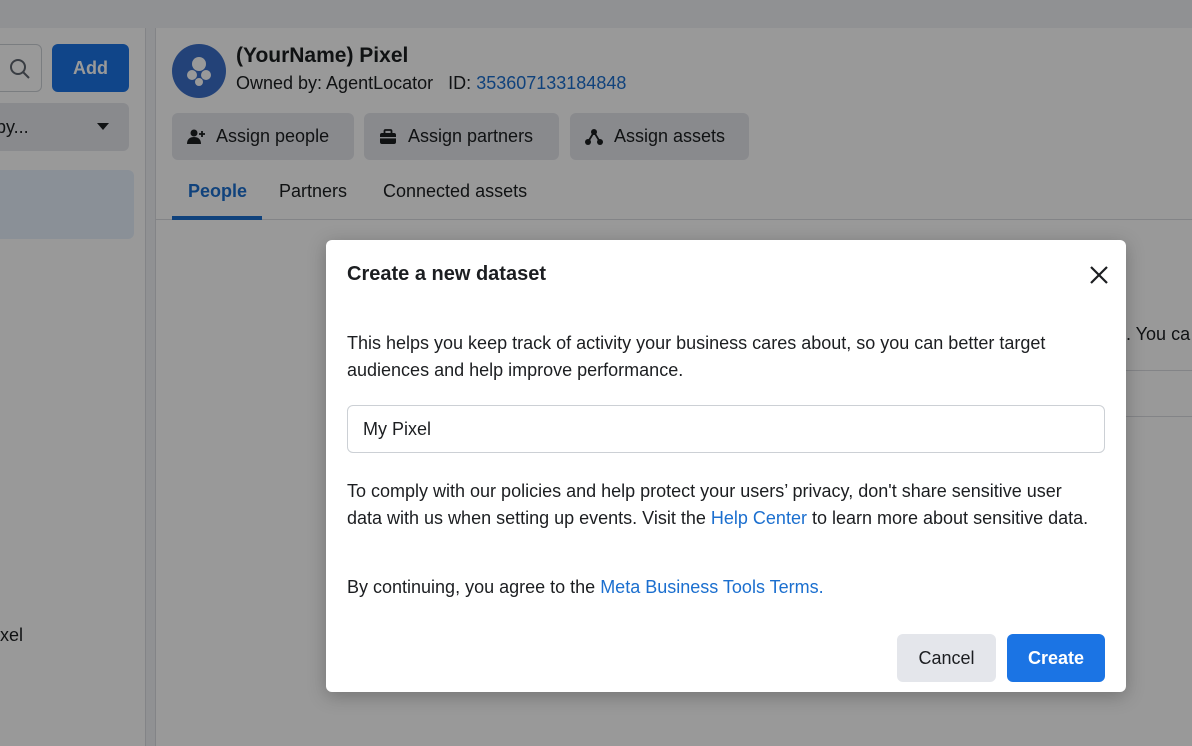  I want to click on terms-prefix: By continuing, you agree to the, so click(471, 587).